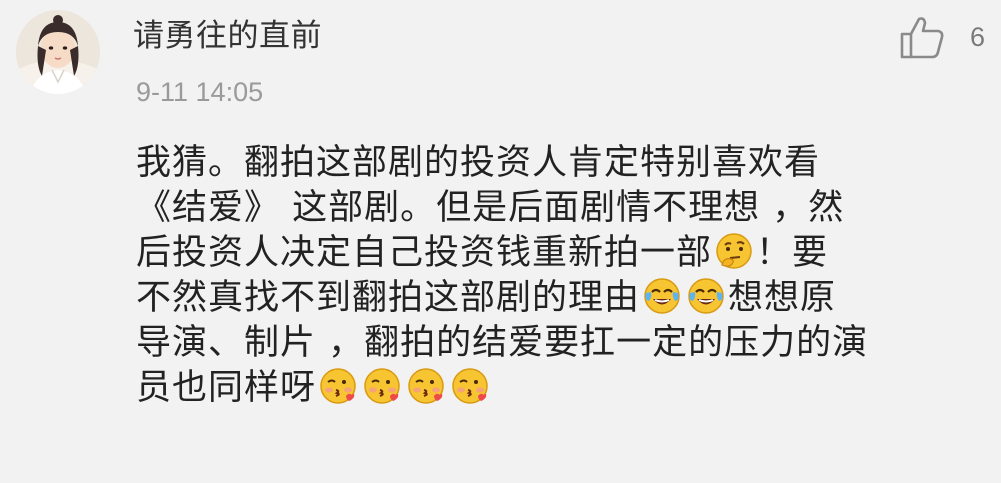  Describe the element at coordinates (792, 253) in the screenshot. I see `comment-text-segment: ！要` at that location.